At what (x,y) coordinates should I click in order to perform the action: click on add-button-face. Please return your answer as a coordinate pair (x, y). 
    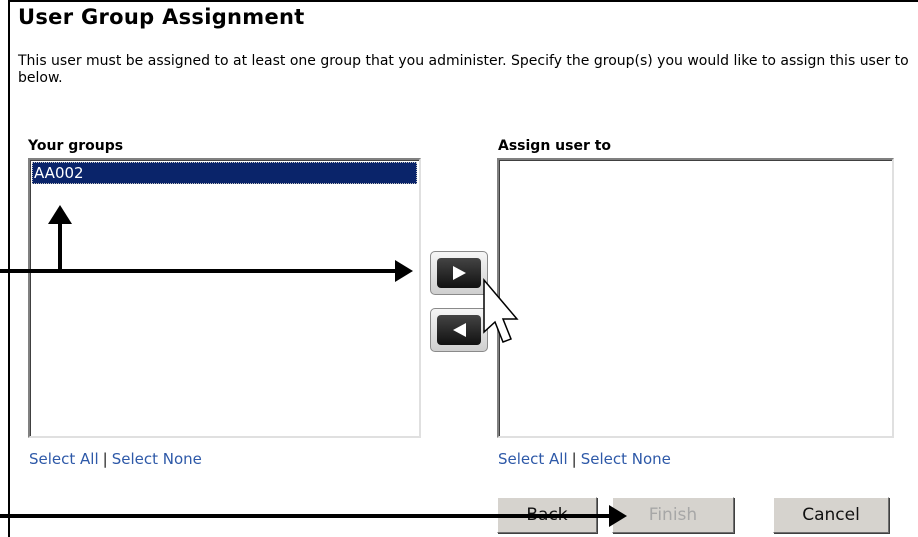
    Looking at the image, I should click on (459, 273).